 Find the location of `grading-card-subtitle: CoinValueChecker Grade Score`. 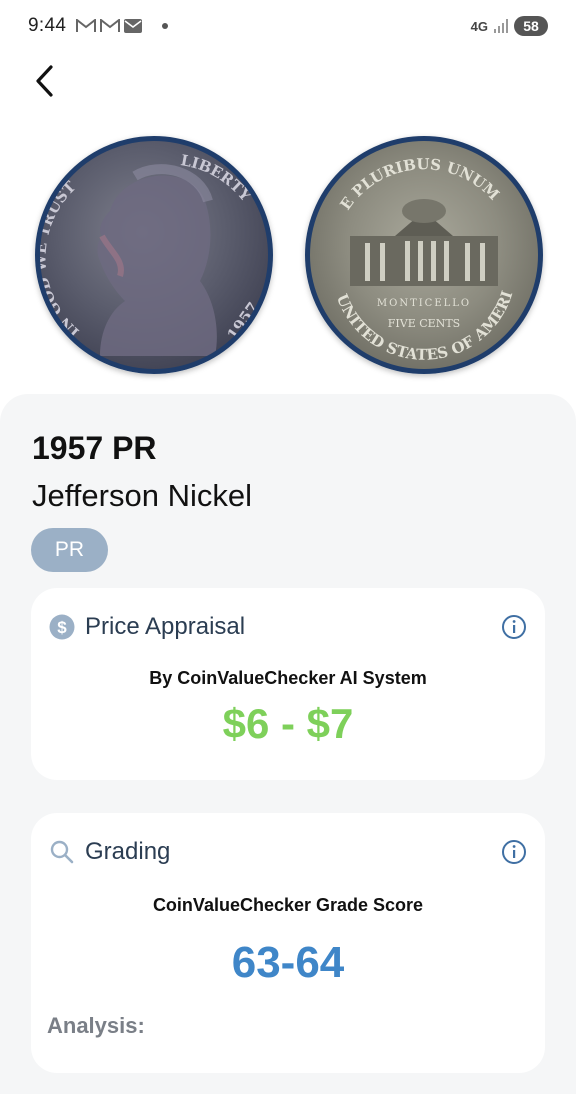

grading-card-subtitle: CoinValueChecker Grade Score is located at coordinates (288, 905).